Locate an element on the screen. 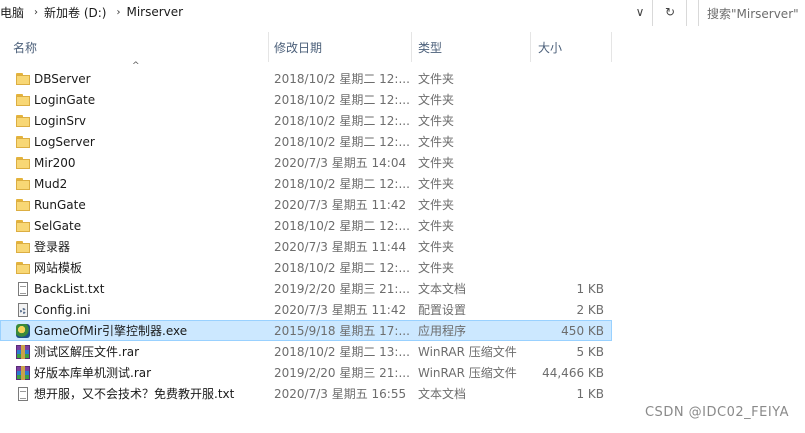  file-row: 网站模板 2018/10/2 星期二 12:... 文件夹 is located at coordinates (306, 267).